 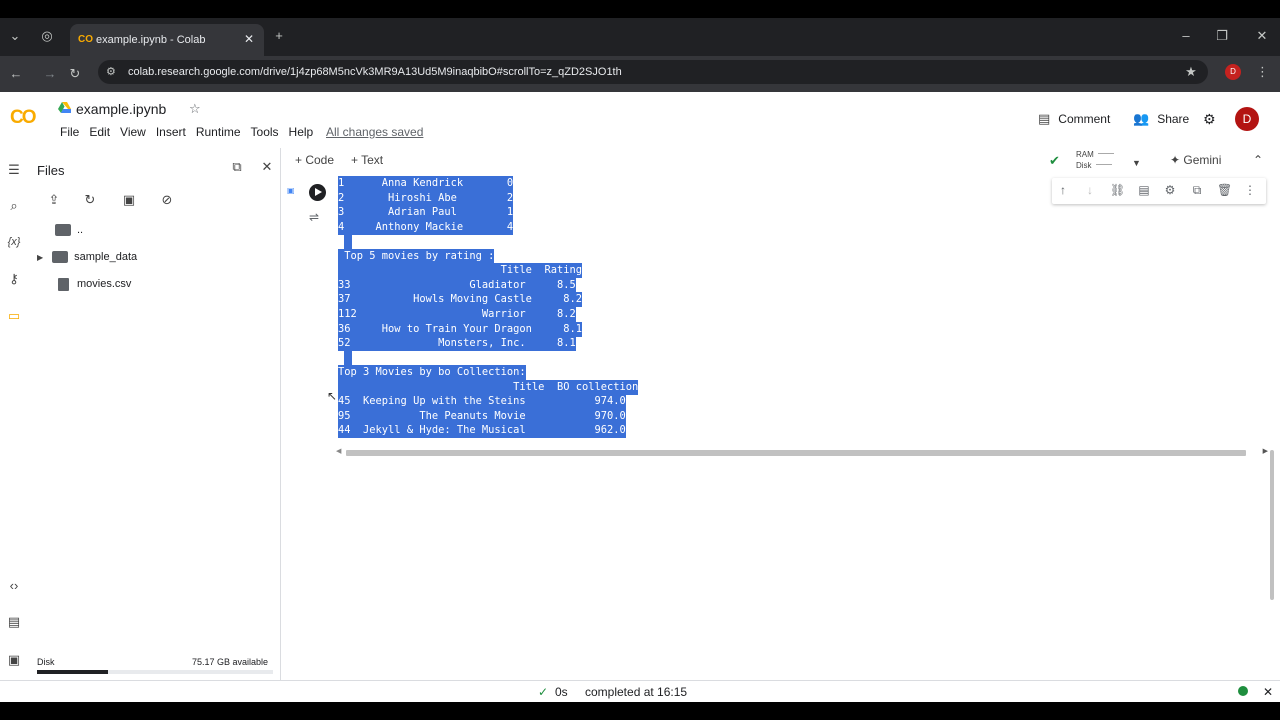 I want to click on output-line: Top 5 movies by rating :, so click(x=416, y=256).